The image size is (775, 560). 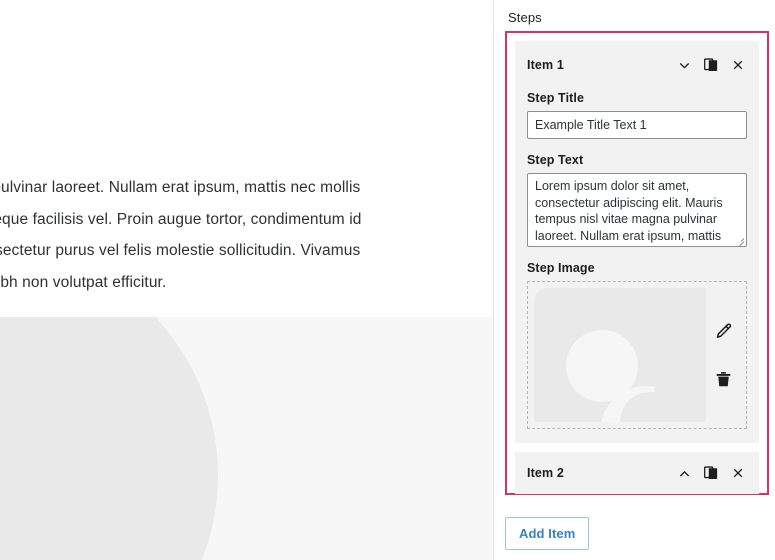 I want to click on repeater-item-2-title: Item 2, so click(x=546, y=473).